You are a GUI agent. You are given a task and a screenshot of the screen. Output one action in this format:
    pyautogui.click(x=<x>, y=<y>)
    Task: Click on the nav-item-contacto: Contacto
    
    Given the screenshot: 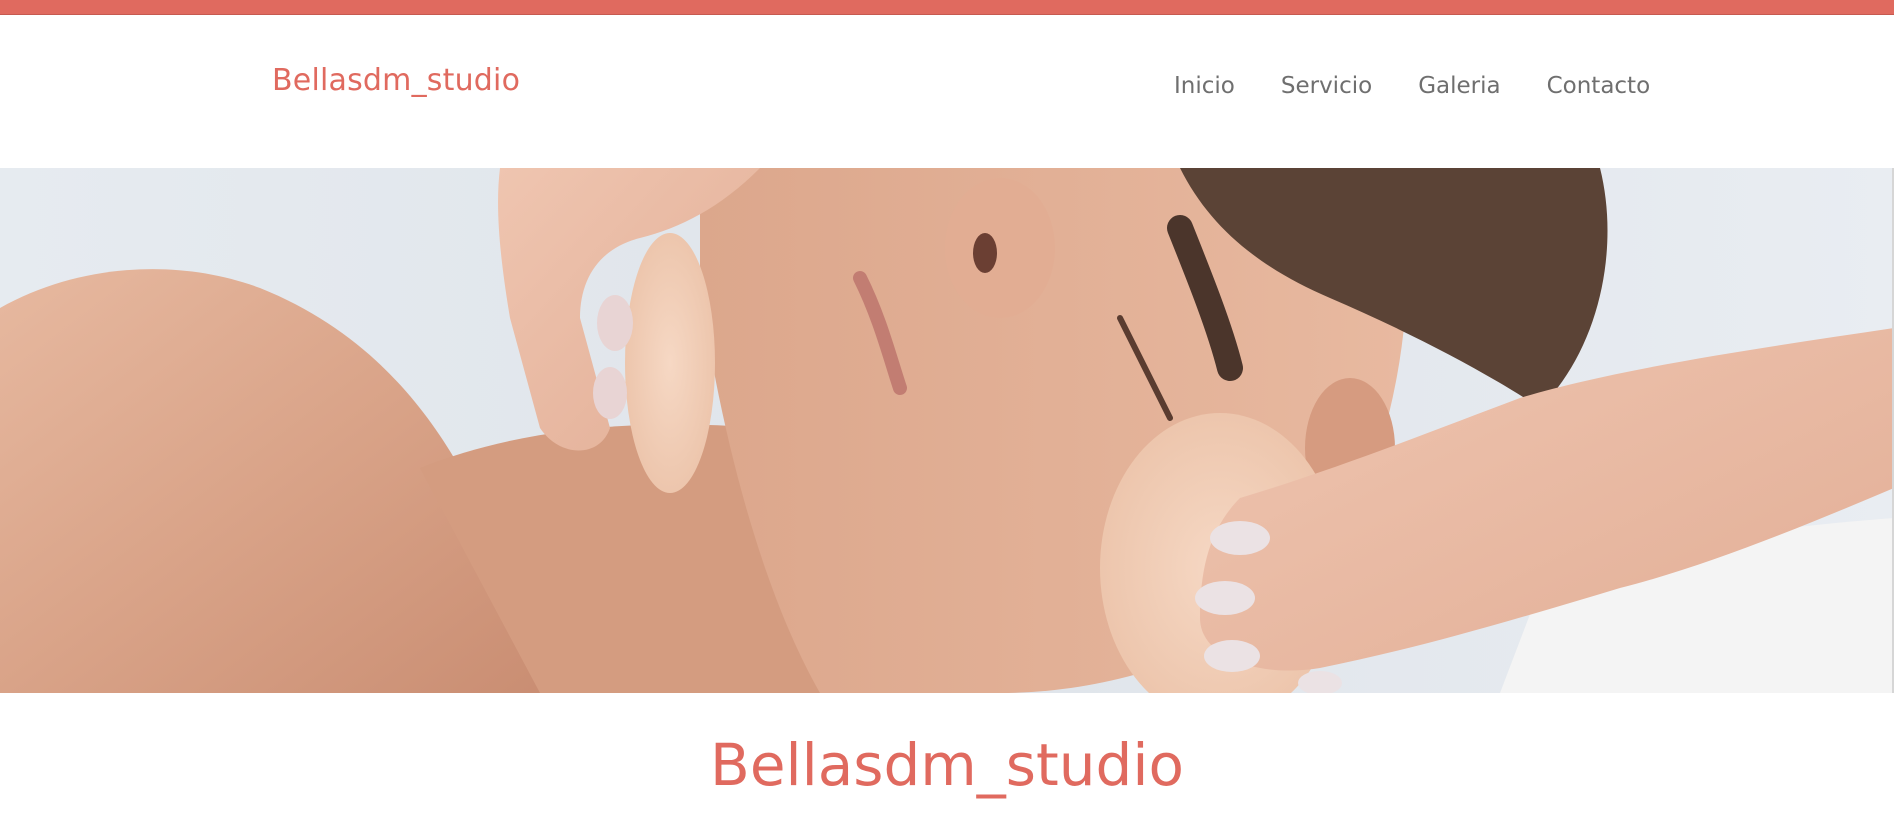 What is the action you would take?
    pyautogui.click(x=1599, y=86)
    